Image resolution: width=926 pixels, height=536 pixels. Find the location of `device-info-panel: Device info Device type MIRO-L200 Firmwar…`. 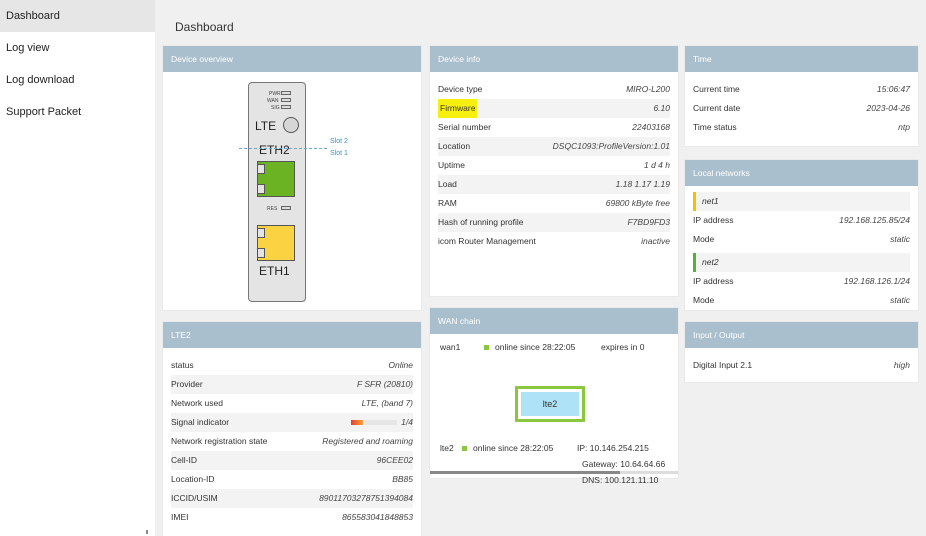

device-info-panel: Device info Device type MIRO-L200 Firmwar… is located at coordinates (554, 171).